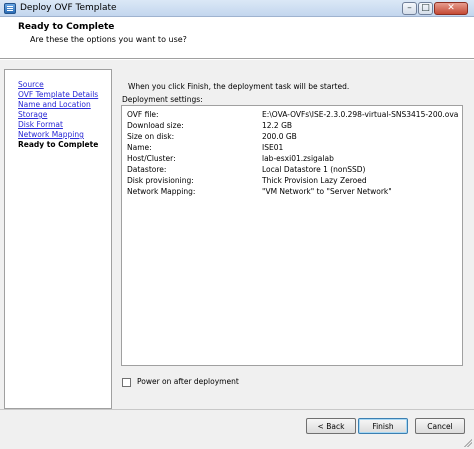 The height and width of the screenshot is (449, 474). I want to click on resize-grip-icon, so click(467, 442).